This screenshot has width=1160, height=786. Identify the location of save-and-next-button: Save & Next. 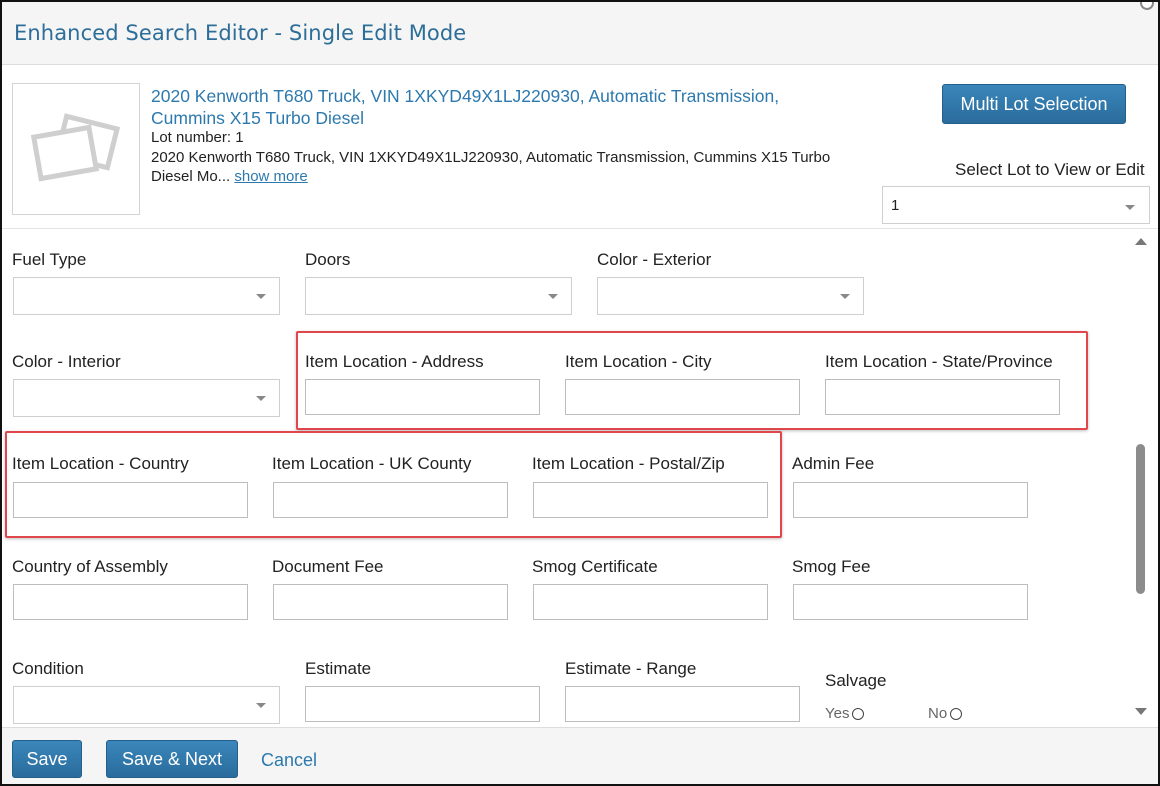
(172, 759).